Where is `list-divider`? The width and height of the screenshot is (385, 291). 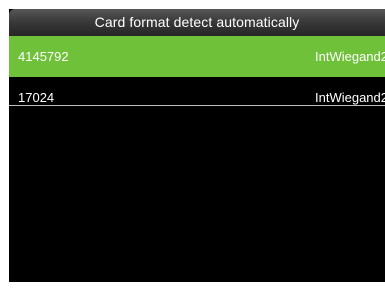 list-divider is located at coordinates (197, 105).